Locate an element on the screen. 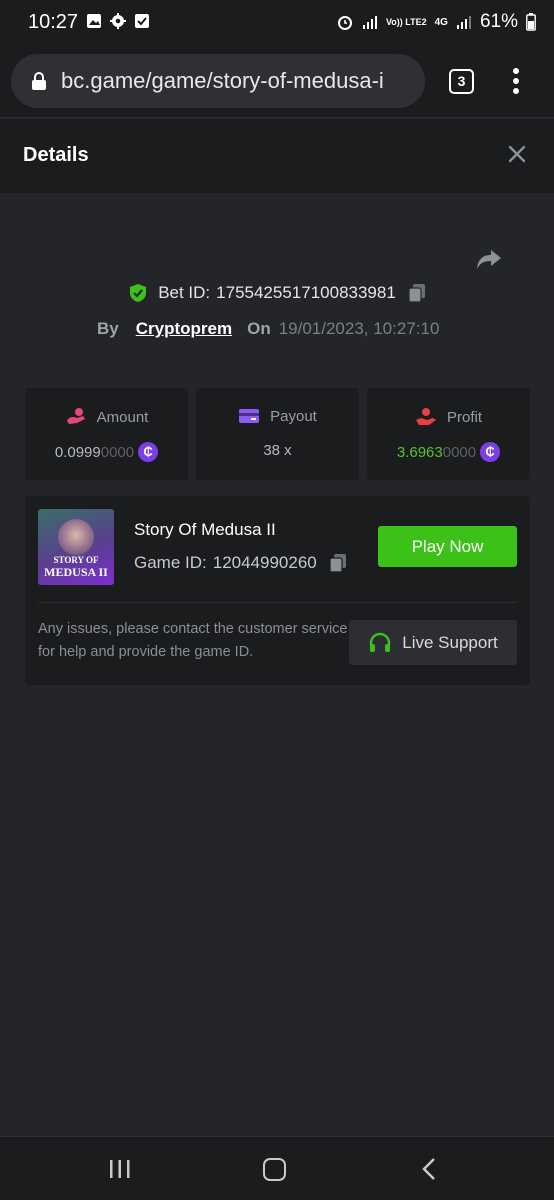 This screenshot has height=1200, width=554. payout-label: Payout is located at coordinates (293, 416).